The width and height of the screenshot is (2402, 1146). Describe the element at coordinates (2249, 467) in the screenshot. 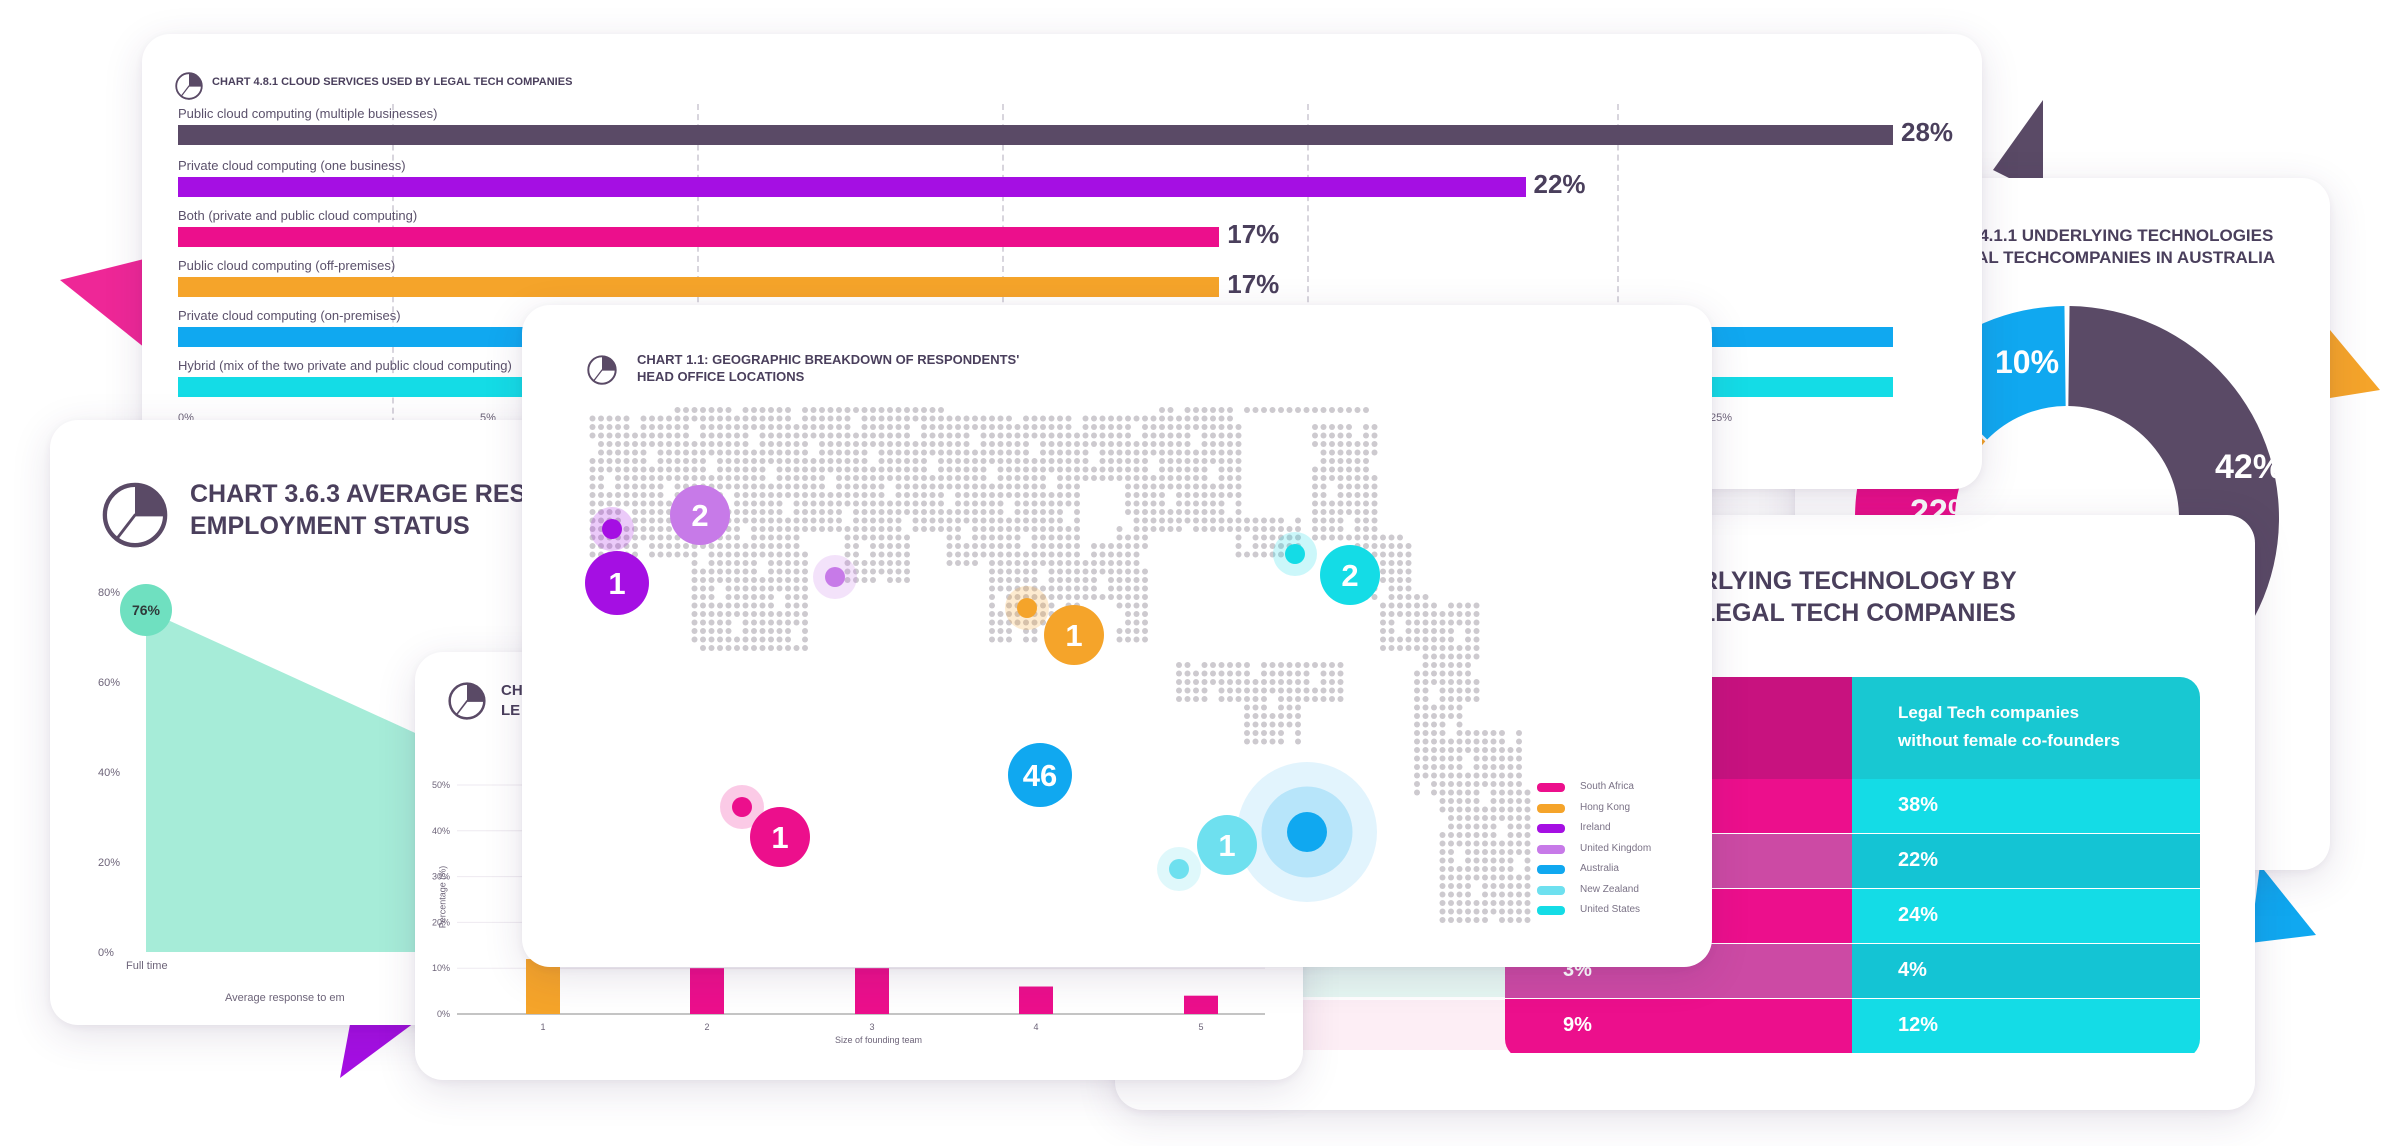

I see `donut-label: 42%` at that location.